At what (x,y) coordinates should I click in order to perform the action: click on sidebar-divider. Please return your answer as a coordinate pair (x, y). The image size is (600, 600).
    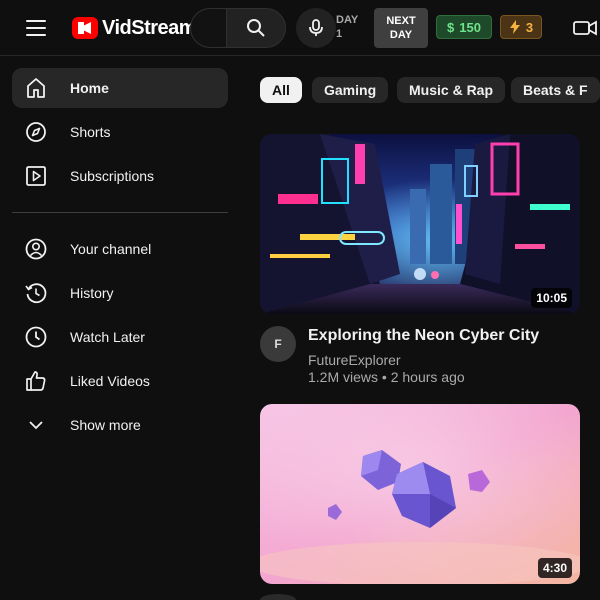
    Looking at the image, I should click on (120, 212).